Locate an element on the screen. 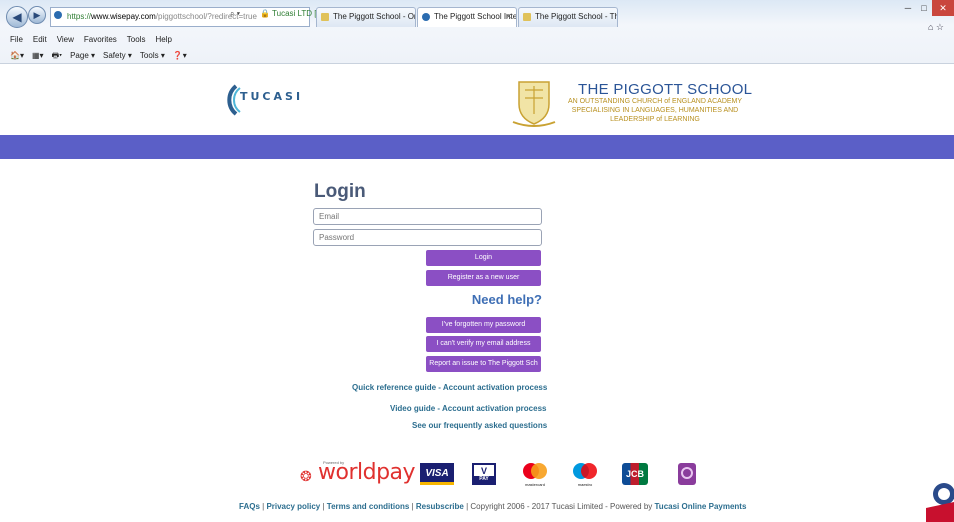  home-icon: ⌂ ☆ is located at coordinates (936, 27).